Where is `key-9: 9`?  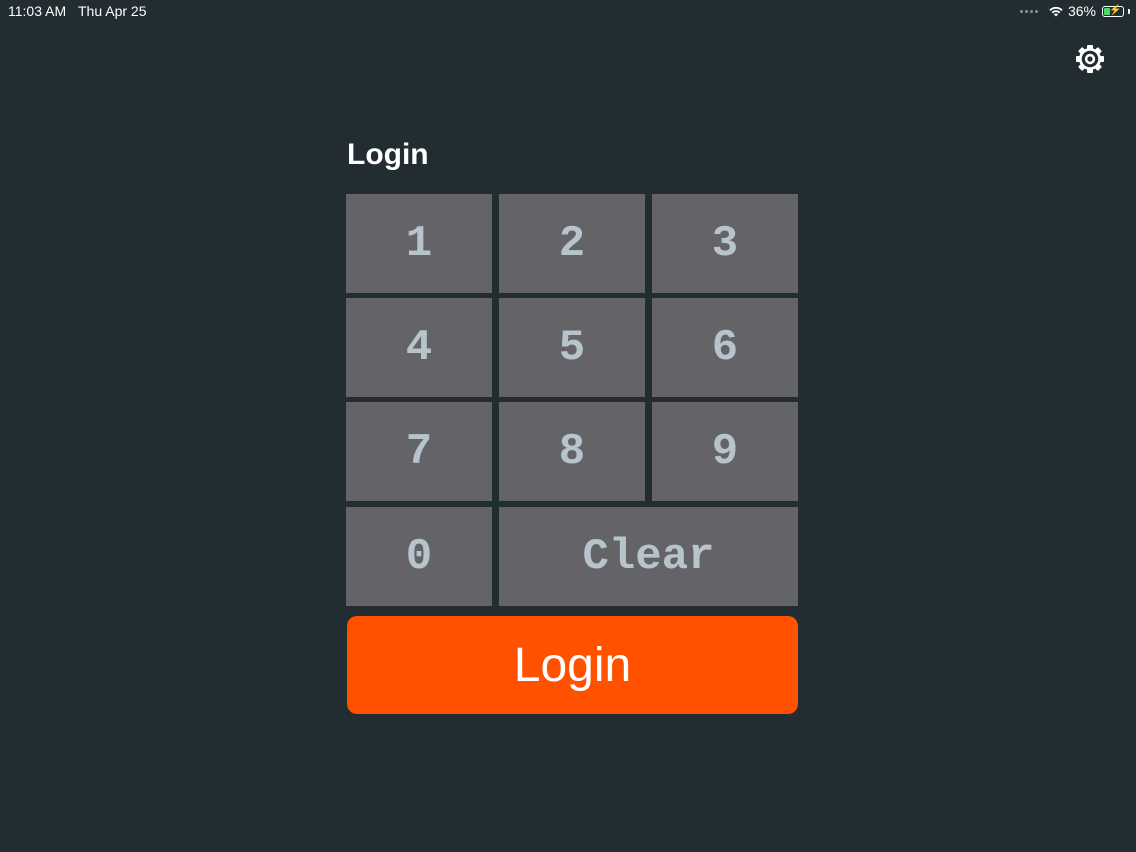
key-9: 9 is located at coordinates (725, 451).